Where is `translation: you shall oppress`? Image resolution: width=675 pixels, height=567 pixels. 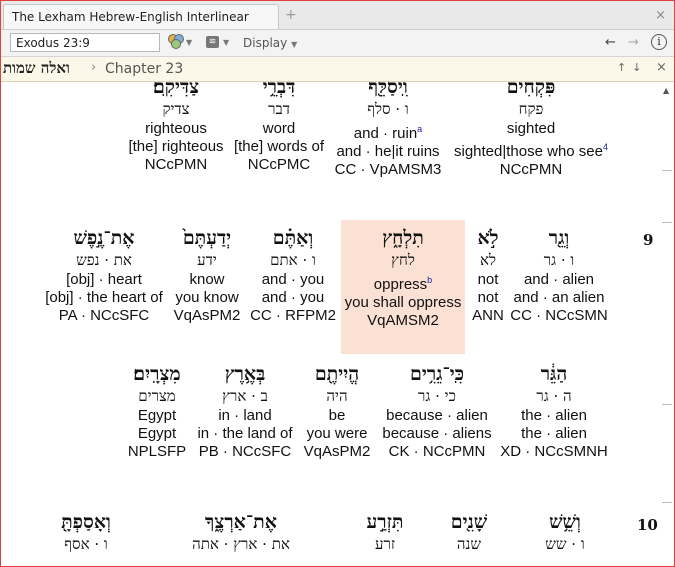
translation: you shall oppress is located at coordinates (403, 302).